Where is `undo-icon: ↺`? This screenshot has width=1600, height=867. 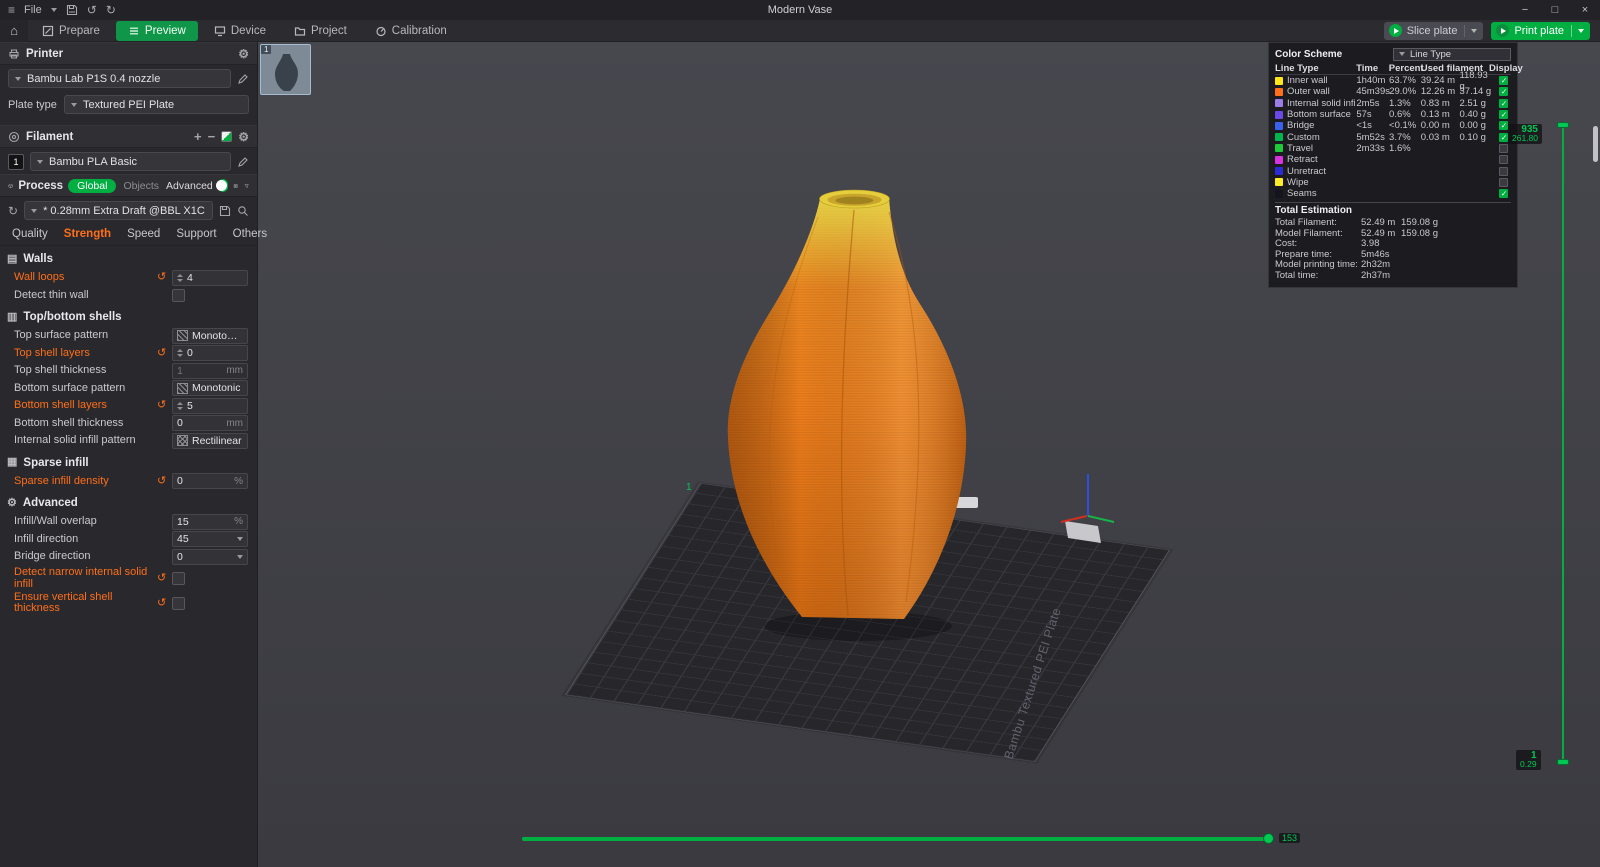 undo-icon: ↺ is located at coordinates (92, 10).